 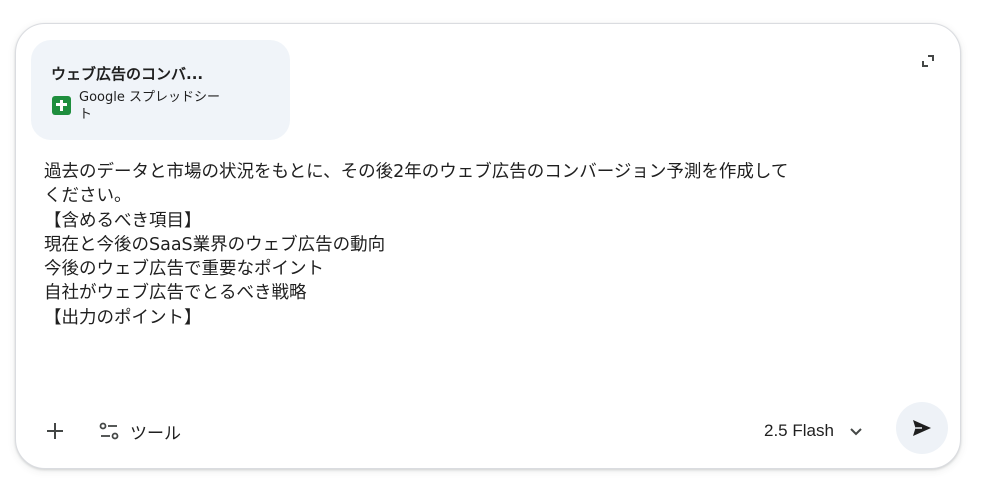 What do you see at coordinates (61, 105) in the screenshot?
I see `google-sheets-icon` at bounding box center [61, 105].